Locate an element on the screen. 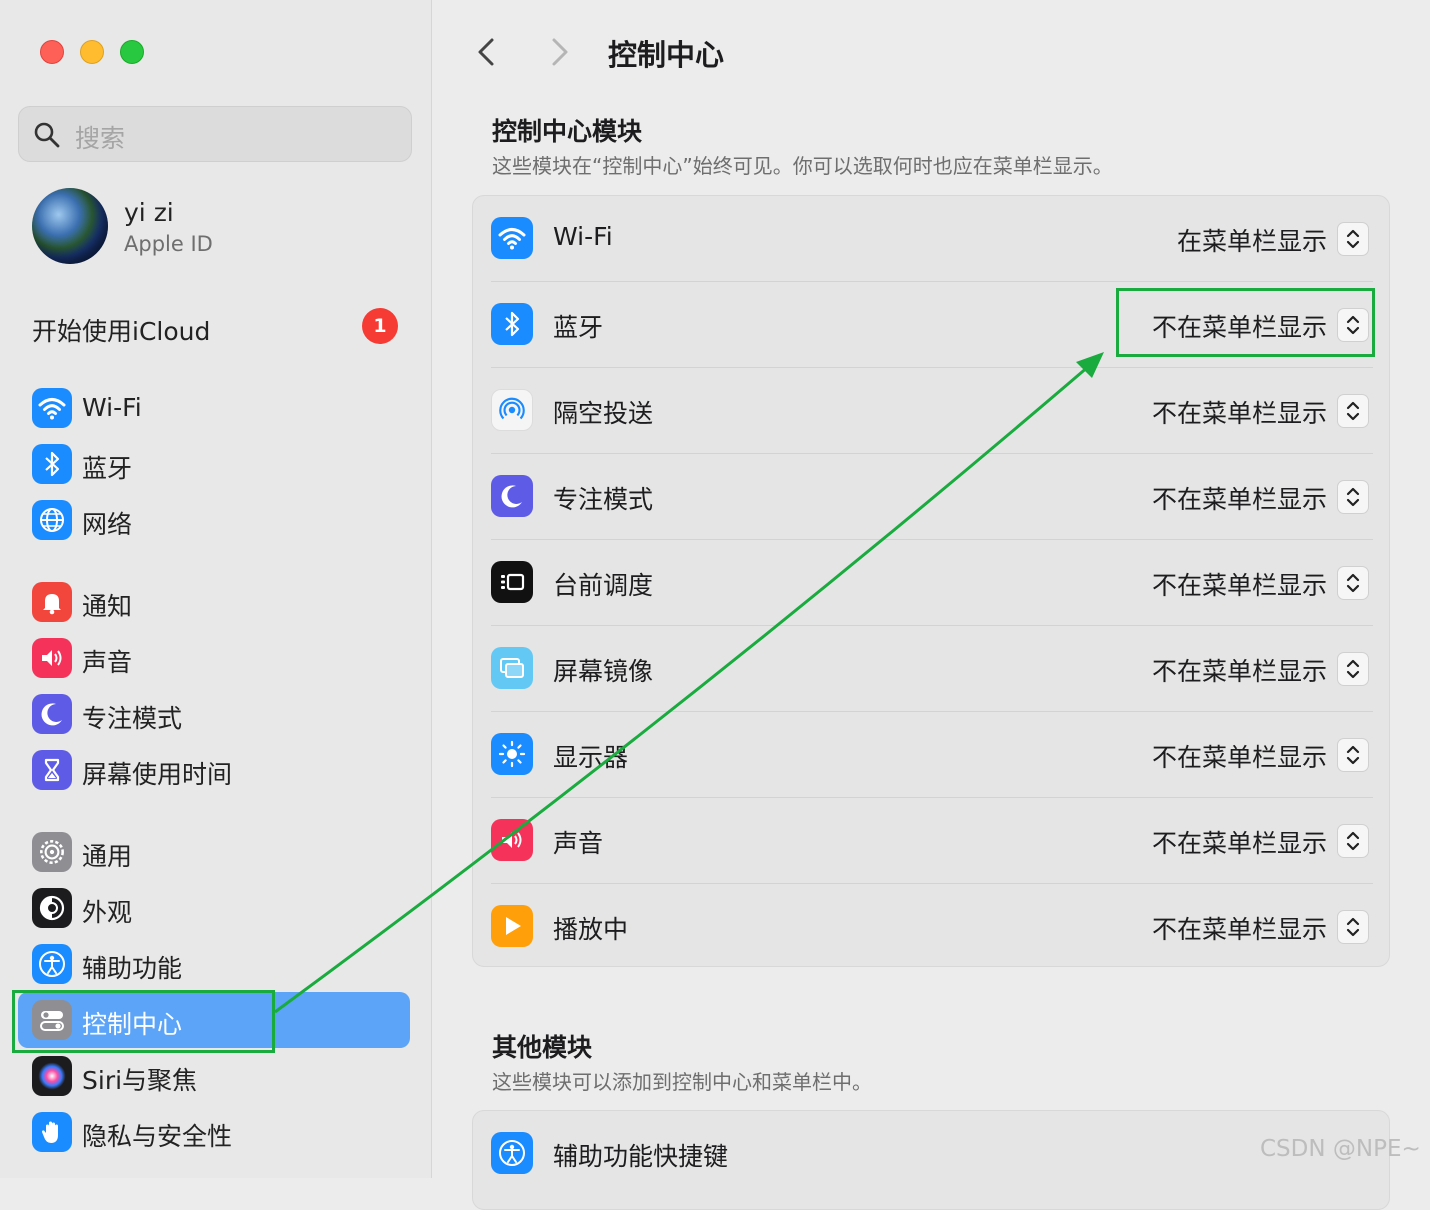 The height and width of the screenshot is (1210, 1430). sidebar-item-screen-time: 屏幕使用时间 is located at coordinates (214, 770).